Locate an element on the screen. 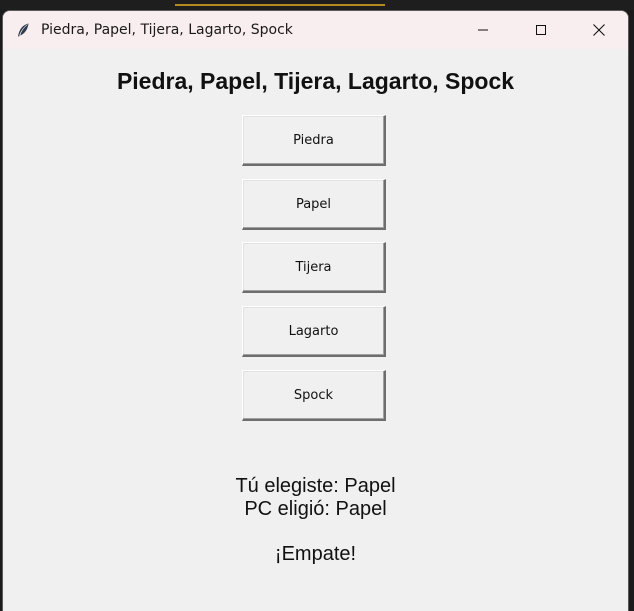 The image size is (634, 611). tijera-button: Tijera is located at coordinates (314, 267).